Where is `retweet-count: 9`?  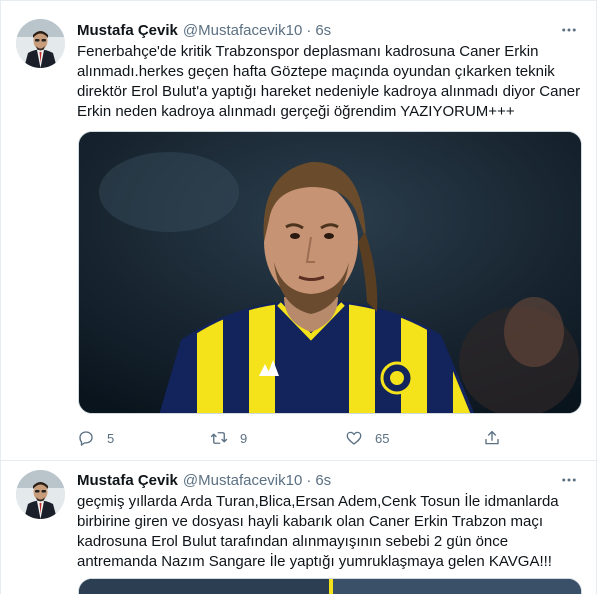
retweet-count: 9 is located at coordinates (244, 438).